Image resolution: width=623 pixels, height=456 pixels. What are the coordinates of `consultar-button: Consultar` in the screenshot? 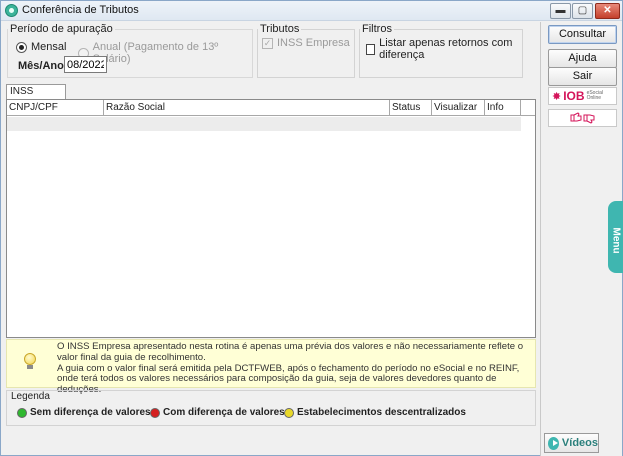 It's located at (582, 34).